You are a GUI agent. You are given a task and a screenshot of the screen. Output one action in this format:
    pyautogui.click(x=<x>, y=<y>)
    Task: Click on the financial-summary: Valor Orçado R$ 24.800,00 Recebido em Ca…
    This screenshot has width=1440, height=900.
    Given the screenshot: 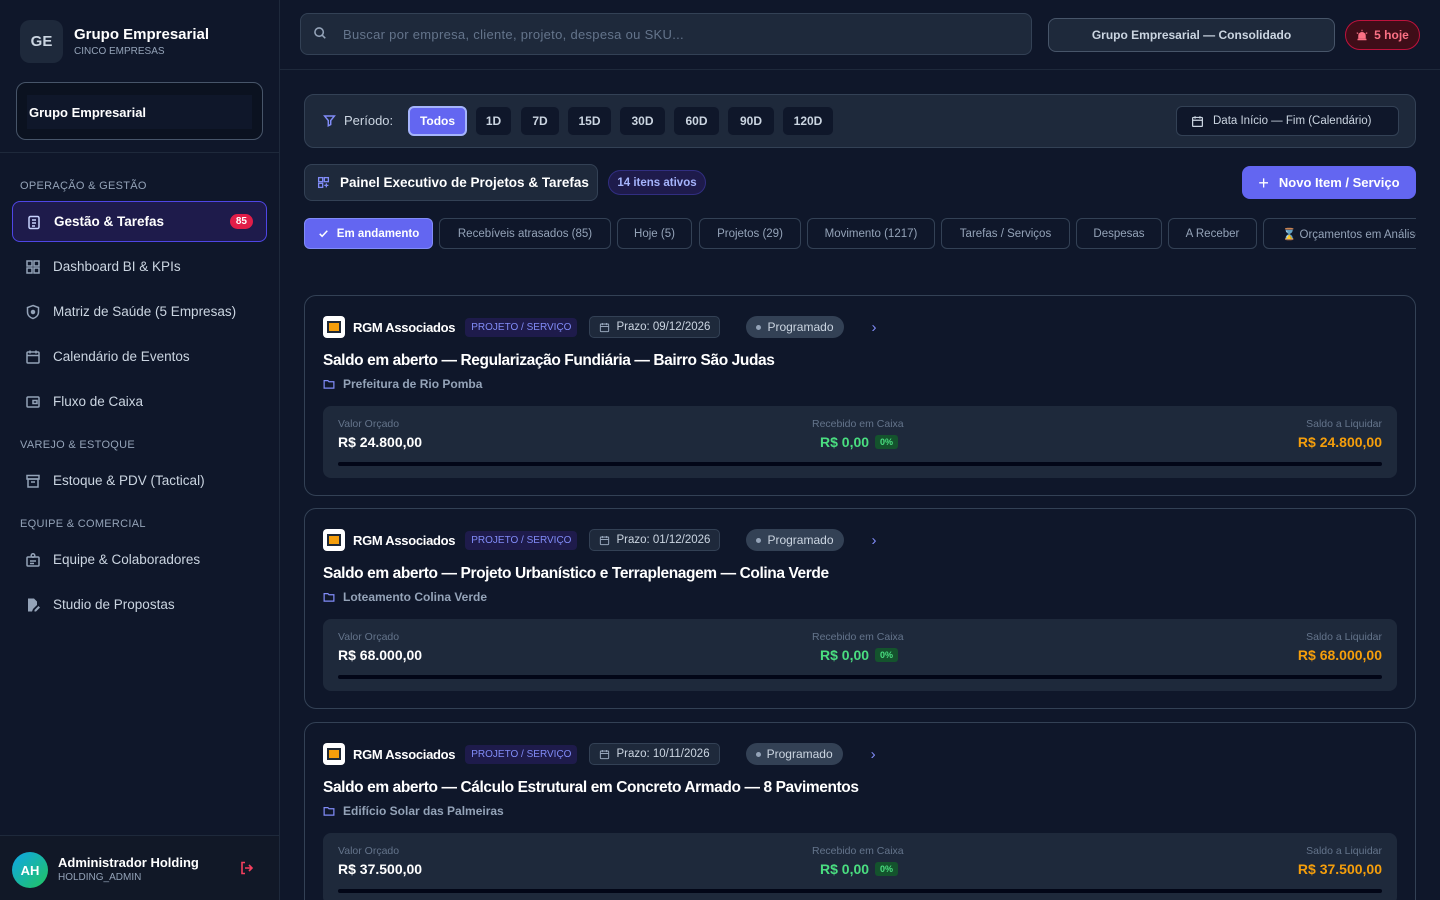 What is the action you would take?
    pyautogui.click(x=860, y=442)
    